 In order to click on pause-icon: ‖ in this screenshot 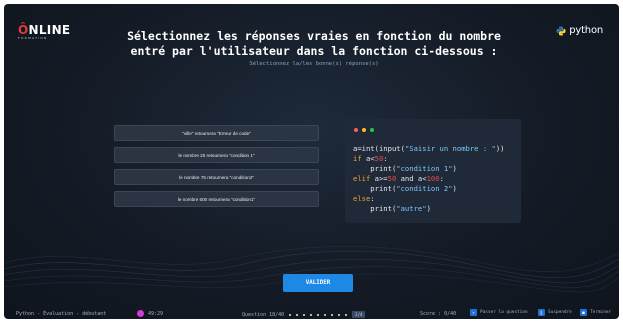, I will do `click(541, 312)`.